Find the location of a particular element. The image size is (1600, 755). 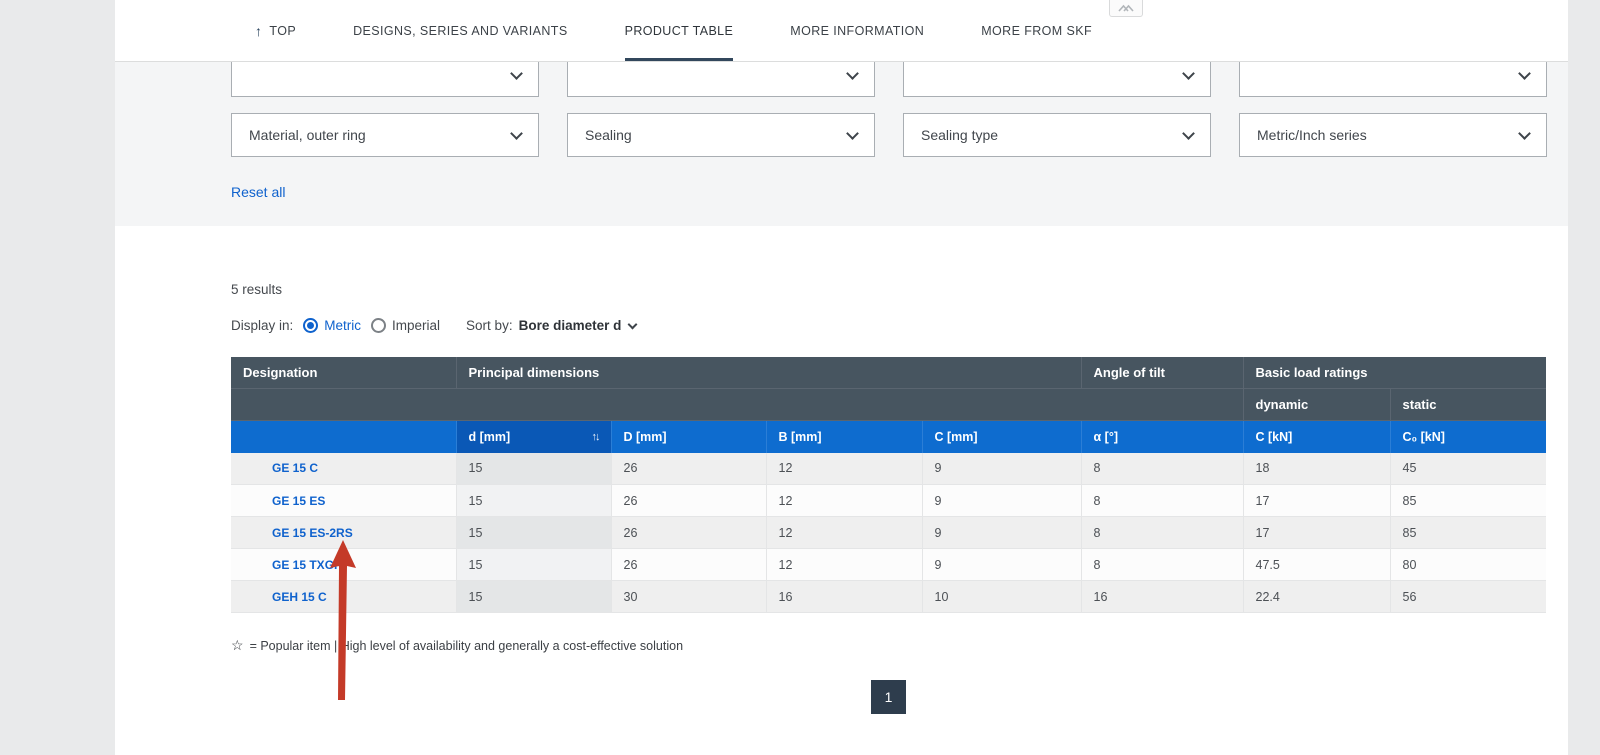

table-row: GE 15 C 15 26 12 9 8 18 45 is located at coordinates (889, 468).